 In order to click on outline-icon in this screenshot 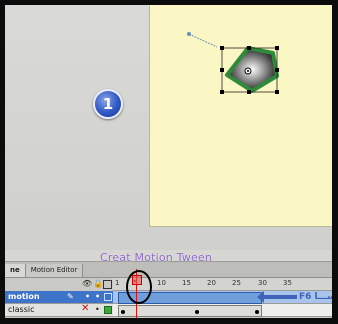, I will do `click(107, 284)`.